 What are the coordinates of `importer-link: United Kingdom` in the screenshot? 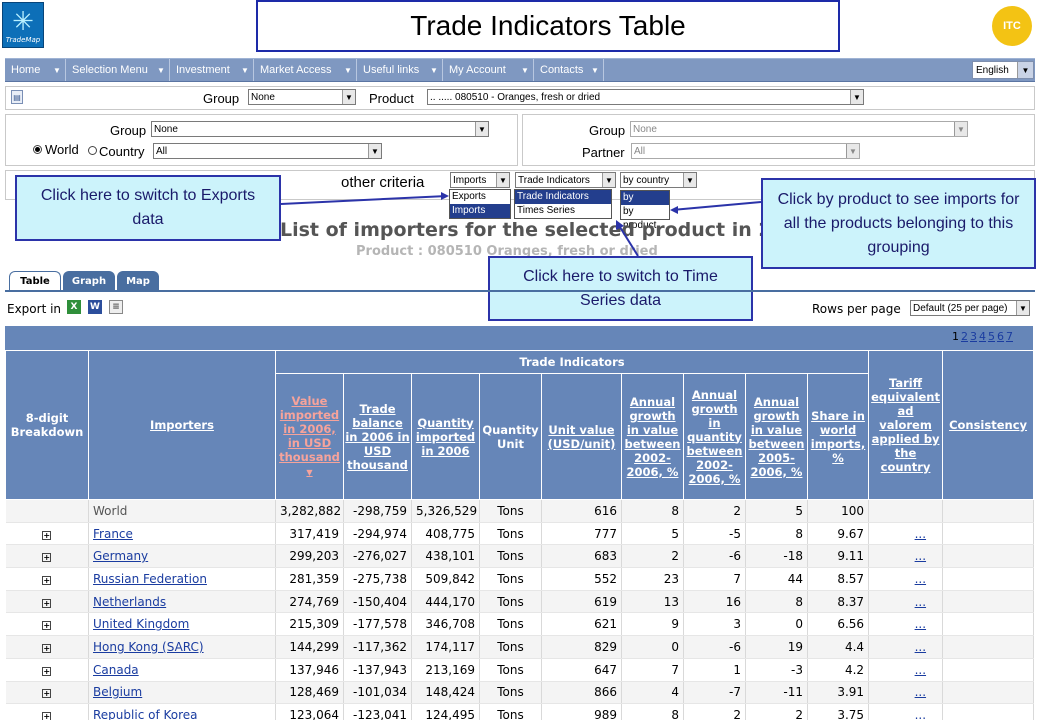 It's located at (141, 624).